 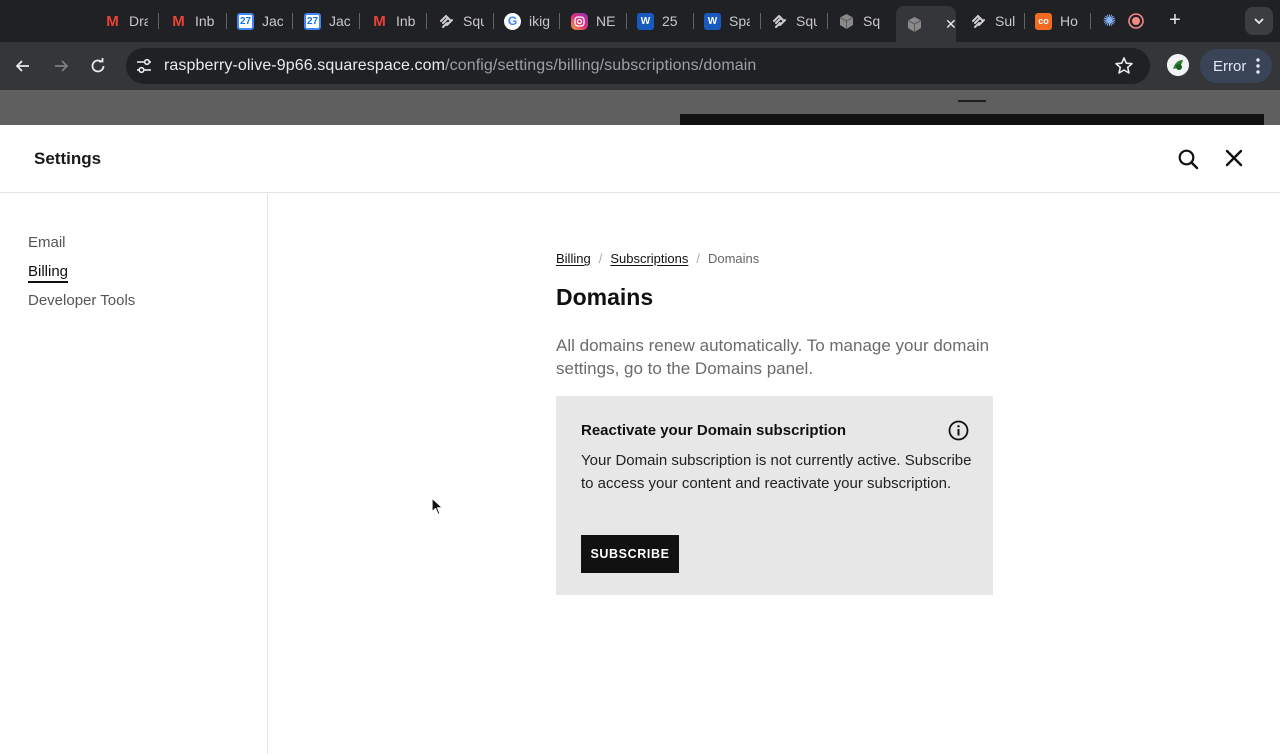 What do you see at coordinates (47, 242) in the screenshot?
I see `sidebar-item-email: Email` at bounding box center [47, 242].